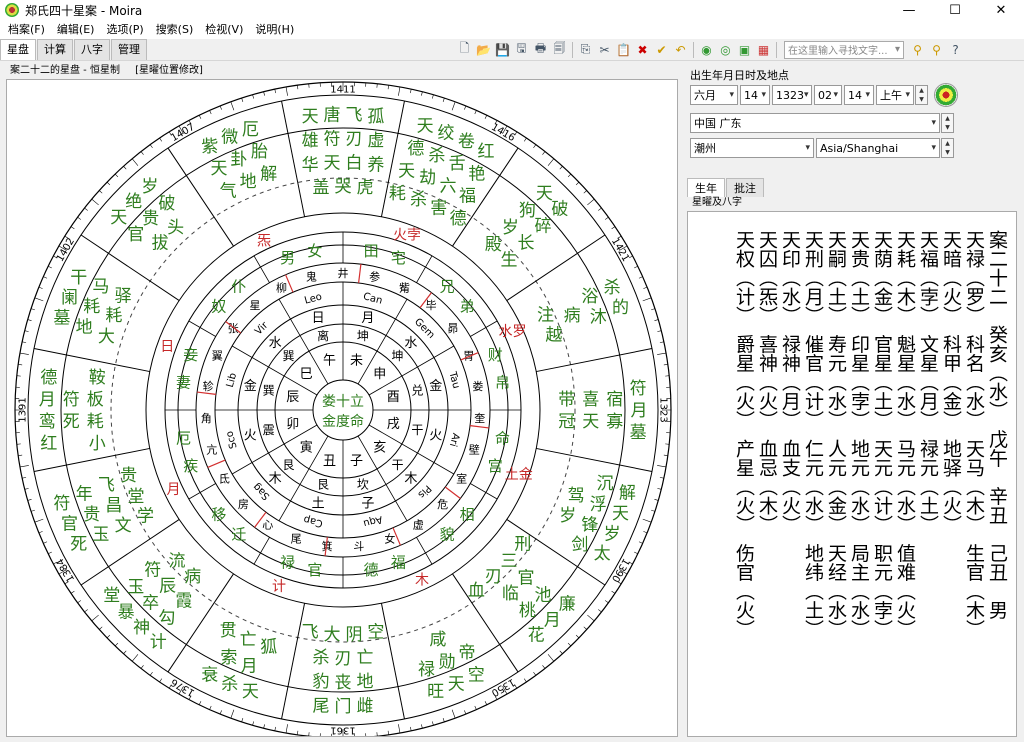 The image size is (1024, 742). Describe the element at coordinates (477, 386) in the screenshot. I see `mansion-label: 娄` at that location.